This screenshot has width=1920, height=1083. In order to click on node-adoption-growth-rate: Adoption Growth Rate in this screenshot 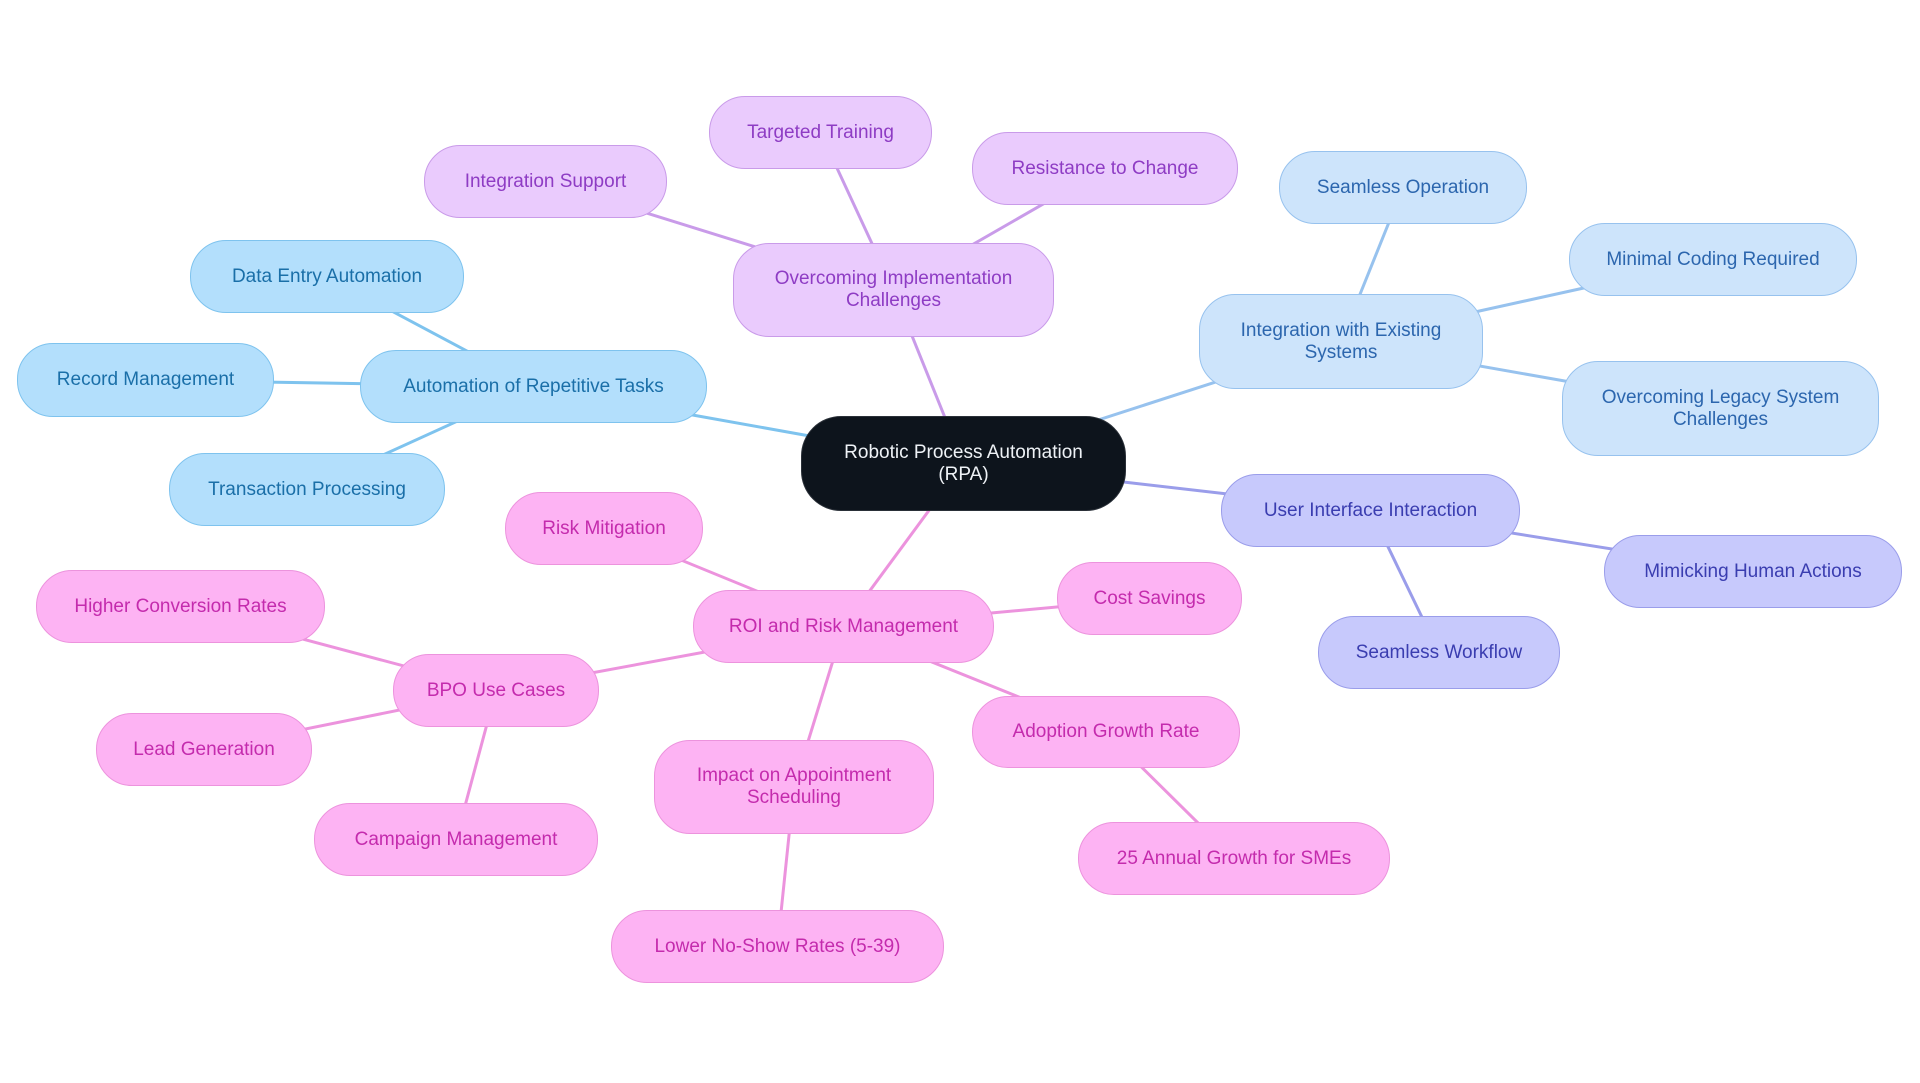, I will do `click(1106, 732)`.